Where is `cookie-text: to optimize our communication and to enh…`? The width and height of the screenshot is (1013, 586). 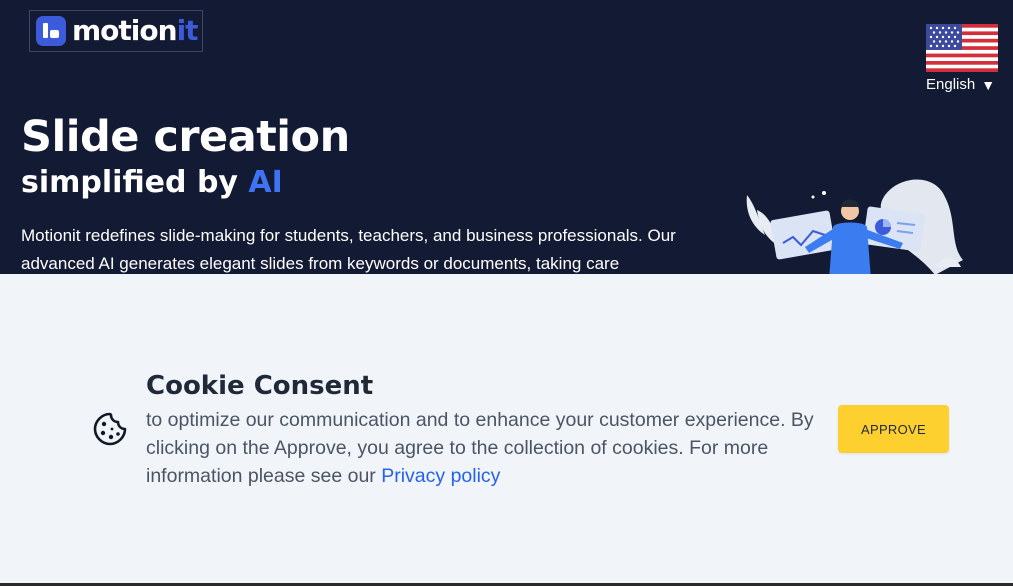
cookie-text: to optimize our communication and to enh… is located at coordinates (480, 448).